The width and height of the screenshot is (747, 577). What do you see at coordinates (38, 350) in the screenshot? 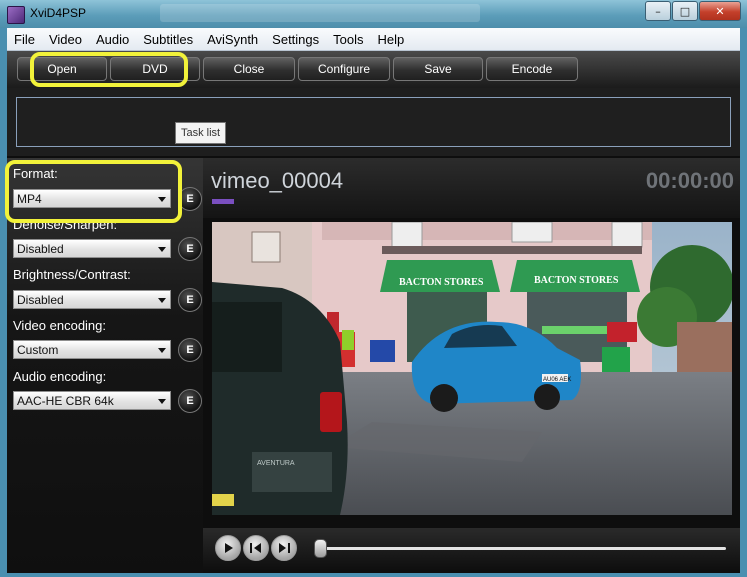
I see `video-encoding-value: Custom` at bounding box center [38, 350].